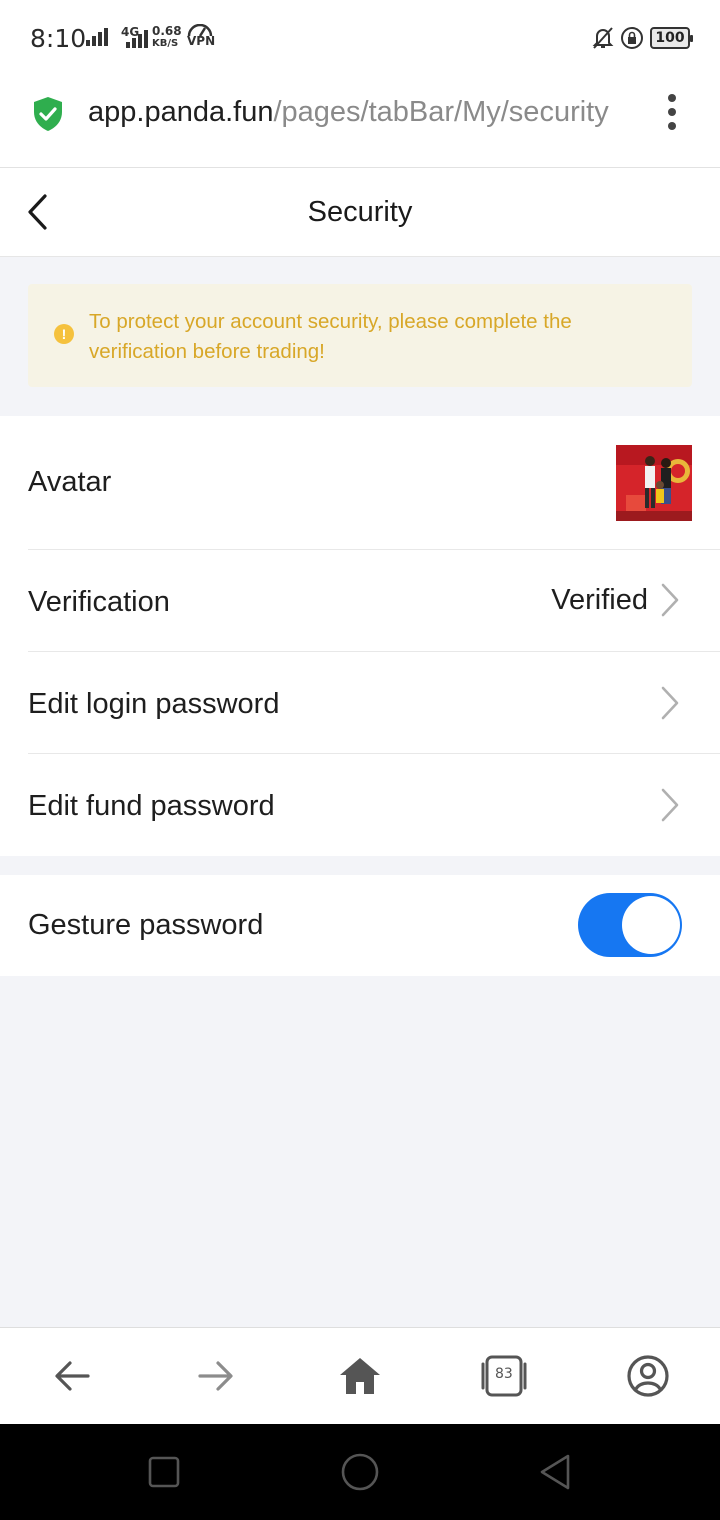 This screenshot has height=1520, width=720. Describe the element at coordinates (441, 112) in the screenshot. I see `url-path: /pages/tabBar/My/security` at that location.